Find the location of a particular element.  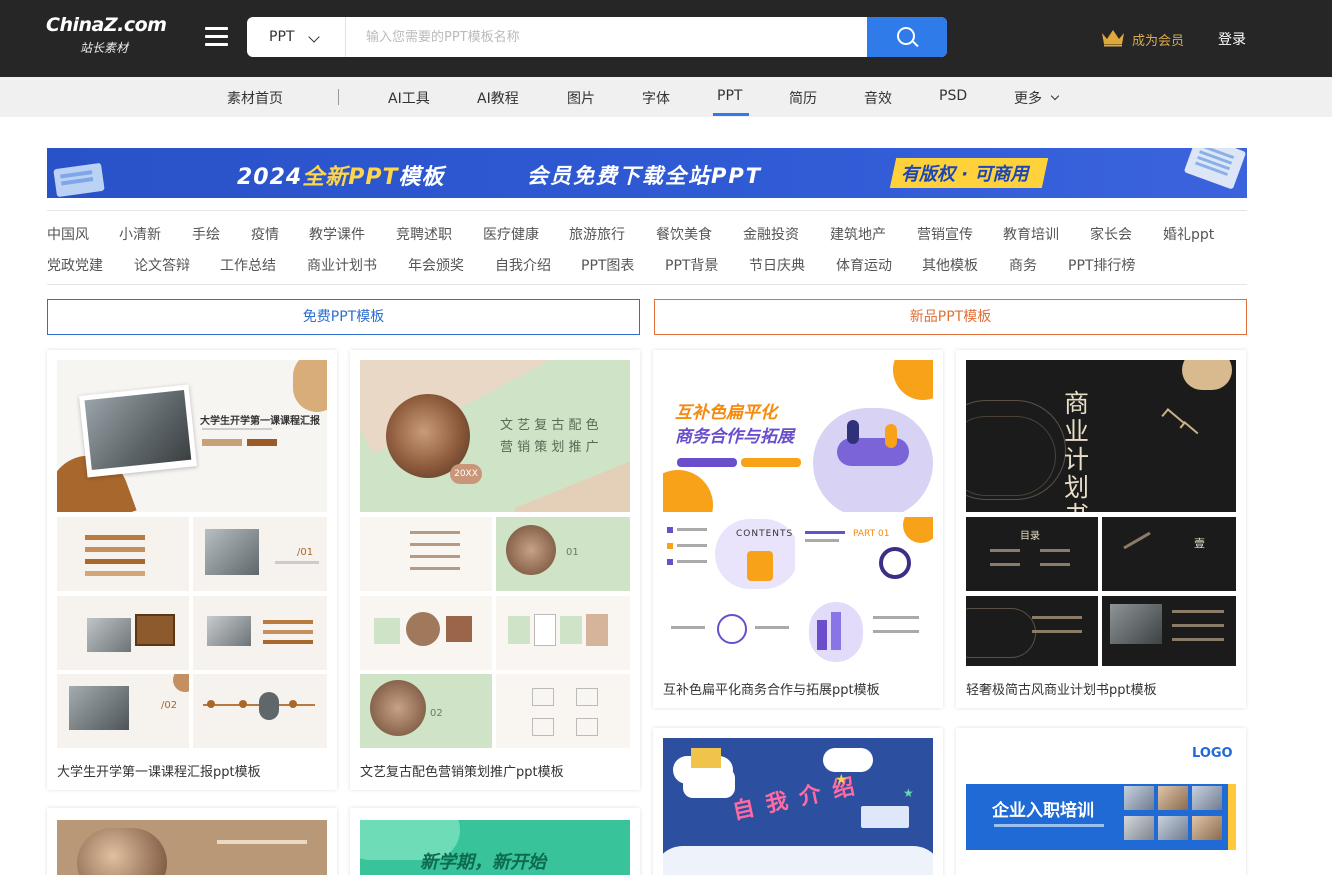

search-button is located at coordinates (907, 37).